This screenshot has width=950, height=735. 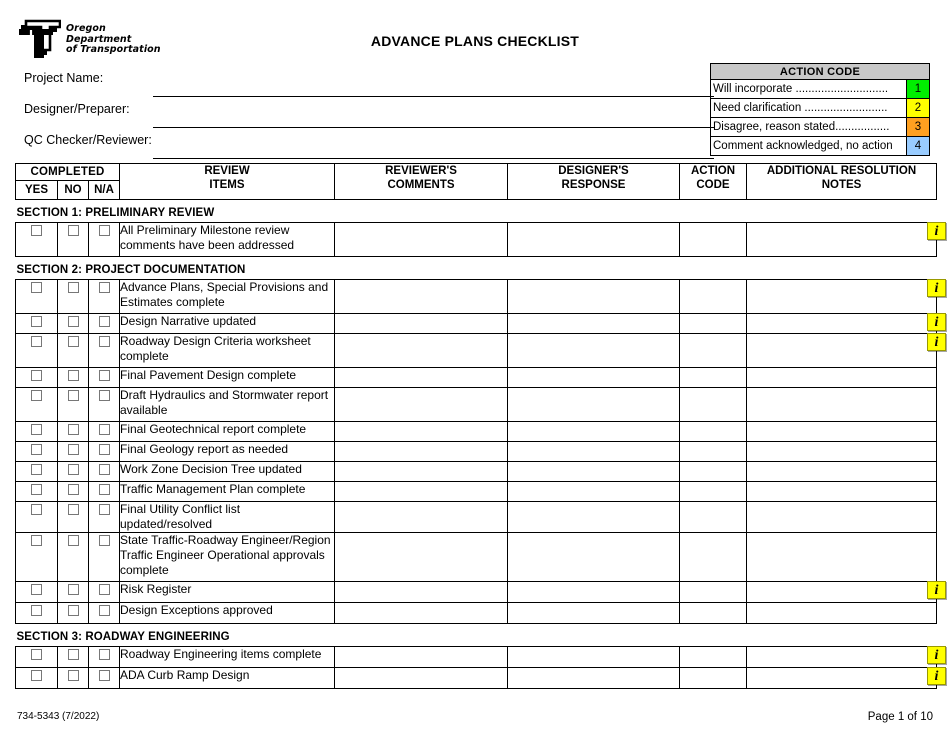 What do you see at coordinates (433, 127) in the screenshot?
I see `designer-preparer-input` at bounding box center [433, 127].